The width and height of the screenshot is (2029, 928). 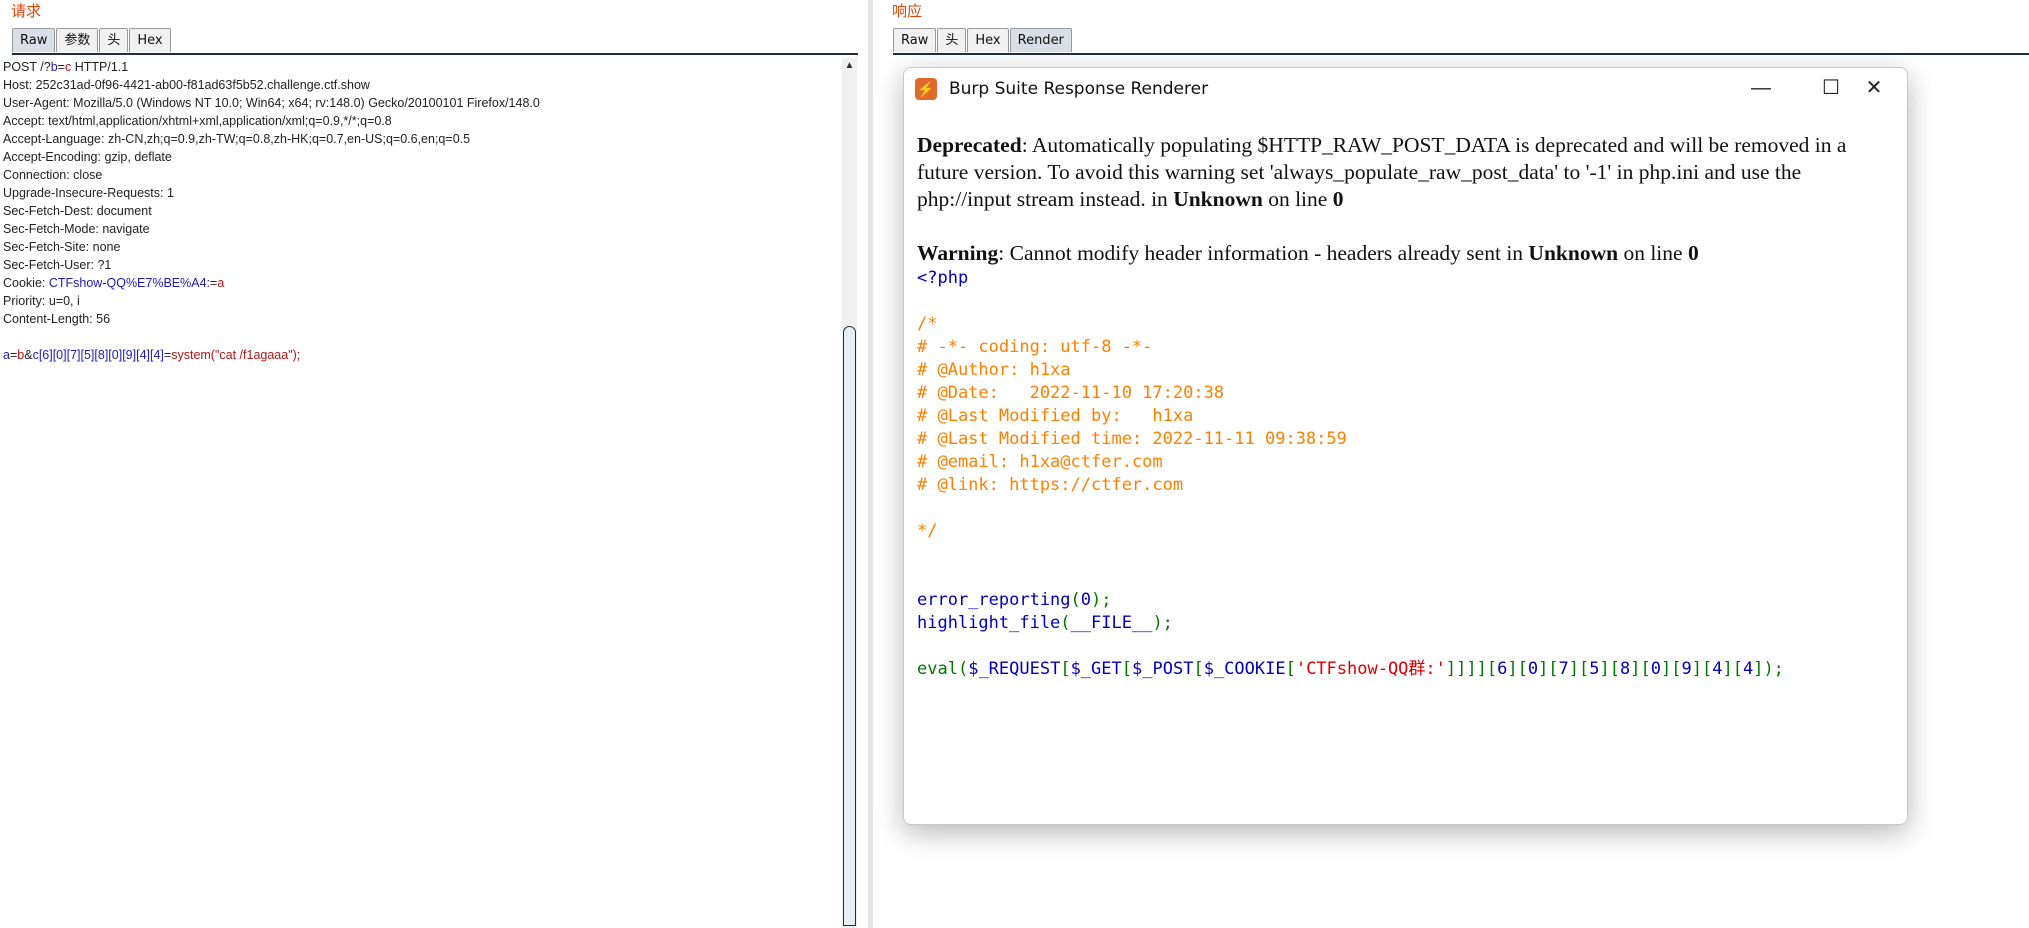 I want to click on deprecated-mid: on line, so click(x=1297, y=199).